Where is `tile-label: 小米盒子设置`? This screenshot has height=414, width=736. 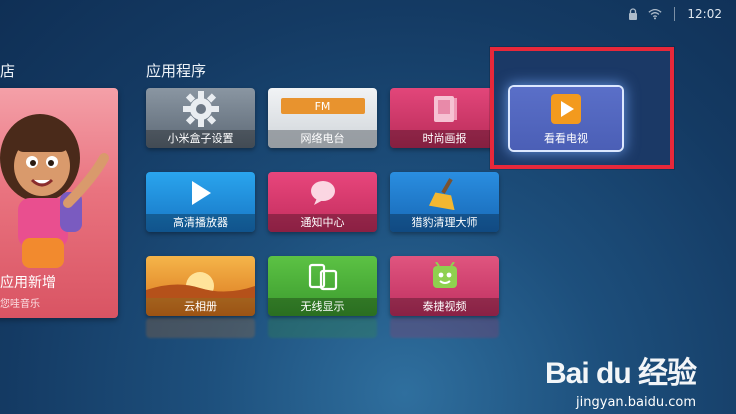 tile-label: 小米盒子设置 is located at coordinates (200, 139).